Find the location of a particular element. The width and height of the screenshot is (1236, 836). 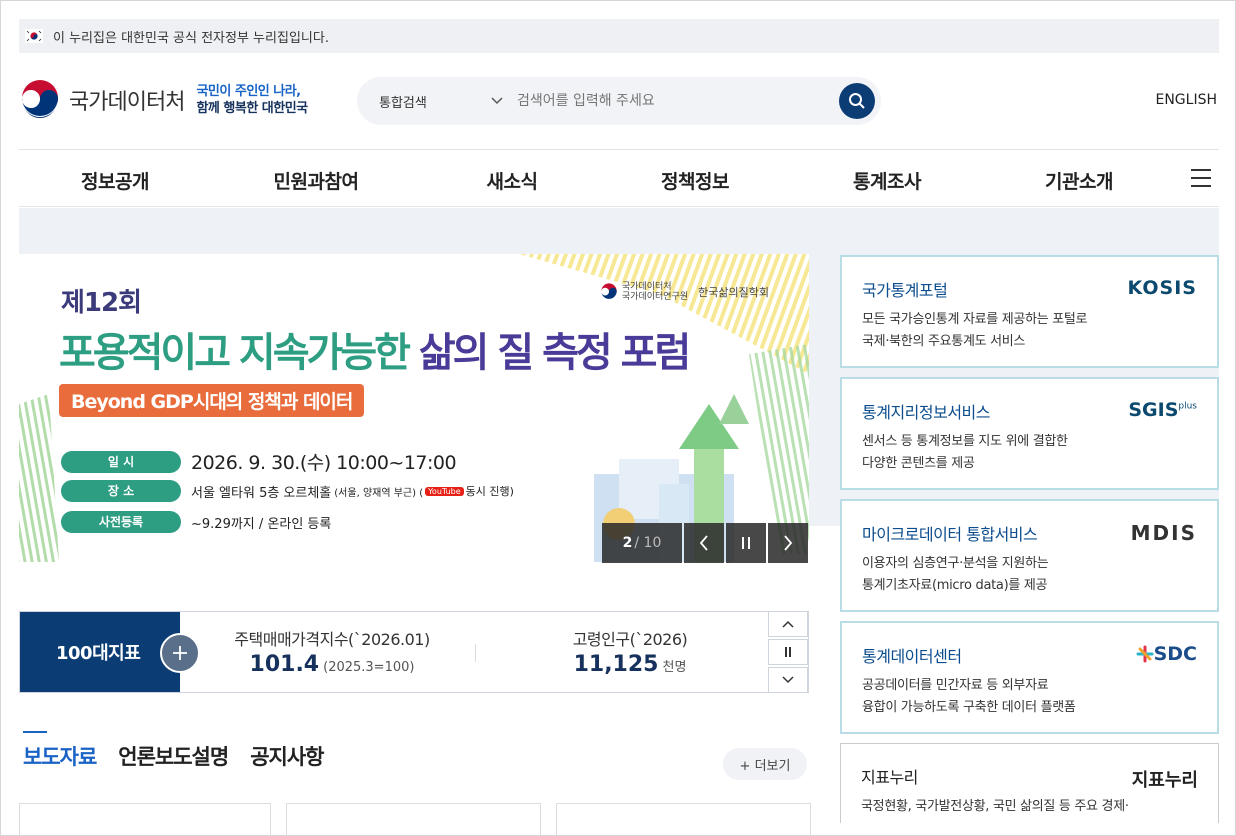

slide-next-button is located at coordinates (788, 543).